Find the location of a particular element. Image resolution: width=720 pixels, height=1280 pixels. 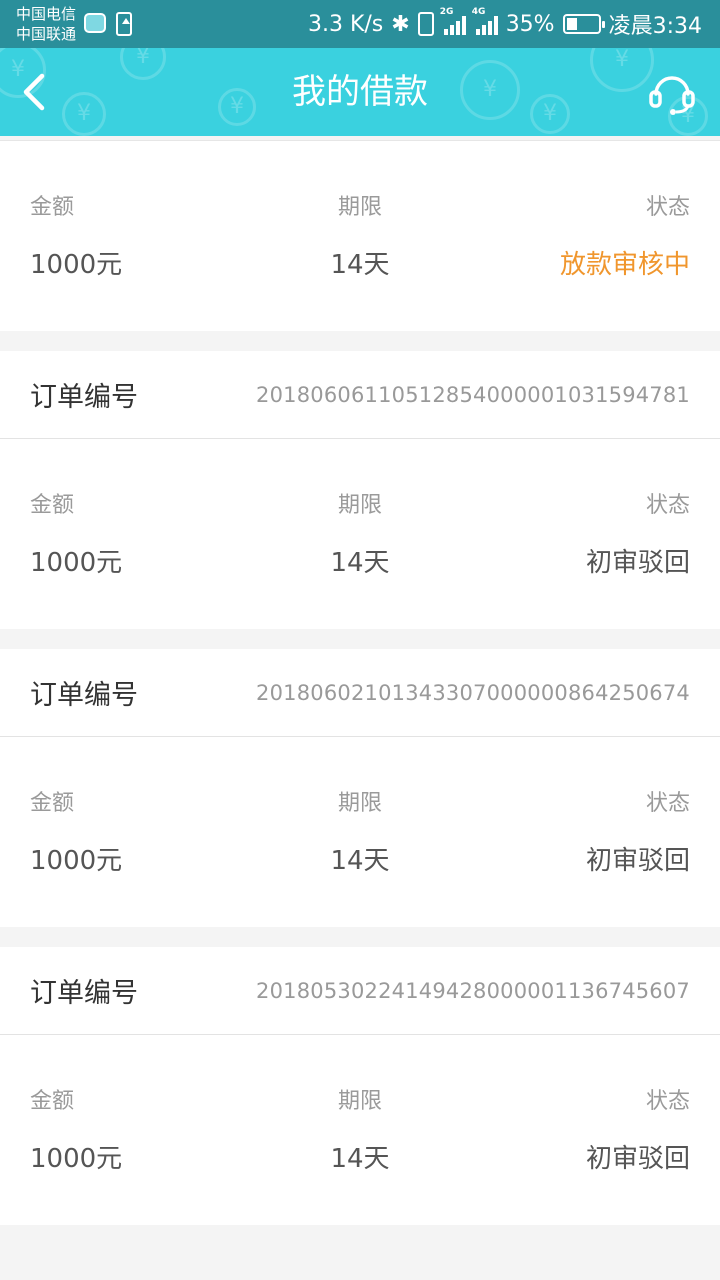

order-number: 201806061105128540000010315947​81 is located at coordinates (473, 394).